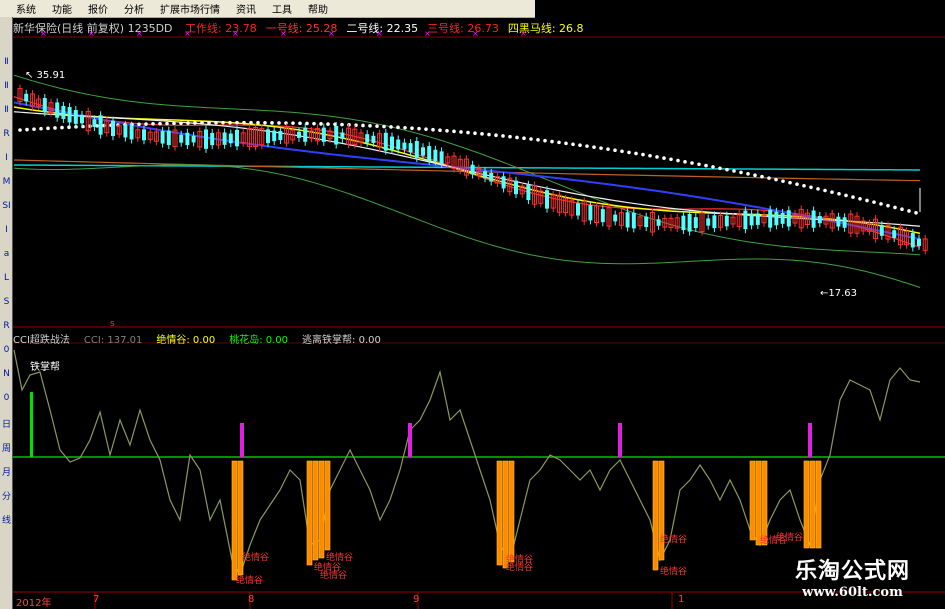 This screenshot has height=609, width=945. I want to click on marker-s: s, so click(112, 324).